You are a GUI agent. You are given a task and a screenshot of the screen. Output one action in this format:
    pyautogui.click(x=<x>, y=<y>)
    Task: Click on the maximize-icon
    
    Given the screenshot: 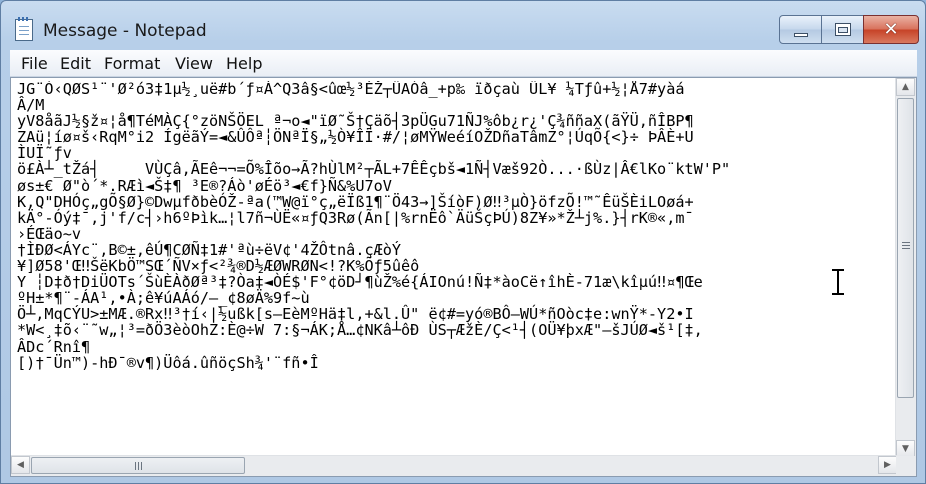 What is the action you would take?
    pyautogui.click(x=843, y=29)
    